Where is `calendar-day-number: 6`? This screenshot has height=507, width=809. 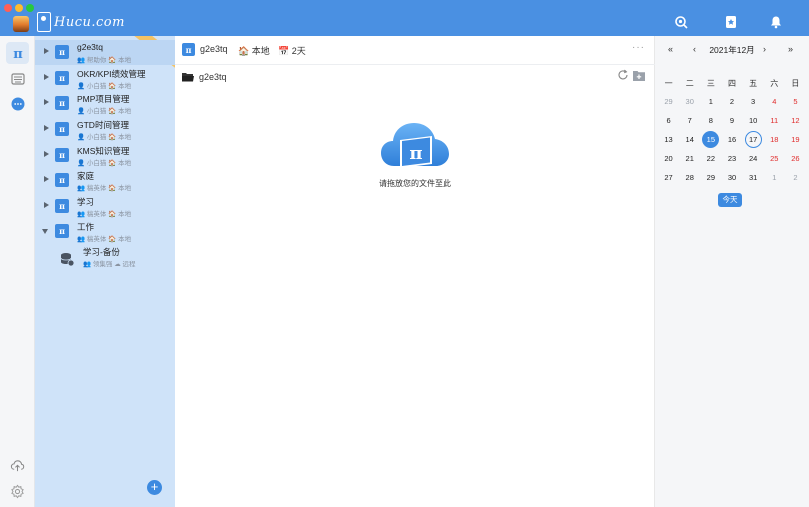
calendar-day-number: 6 is located at coordinates (668, 120).